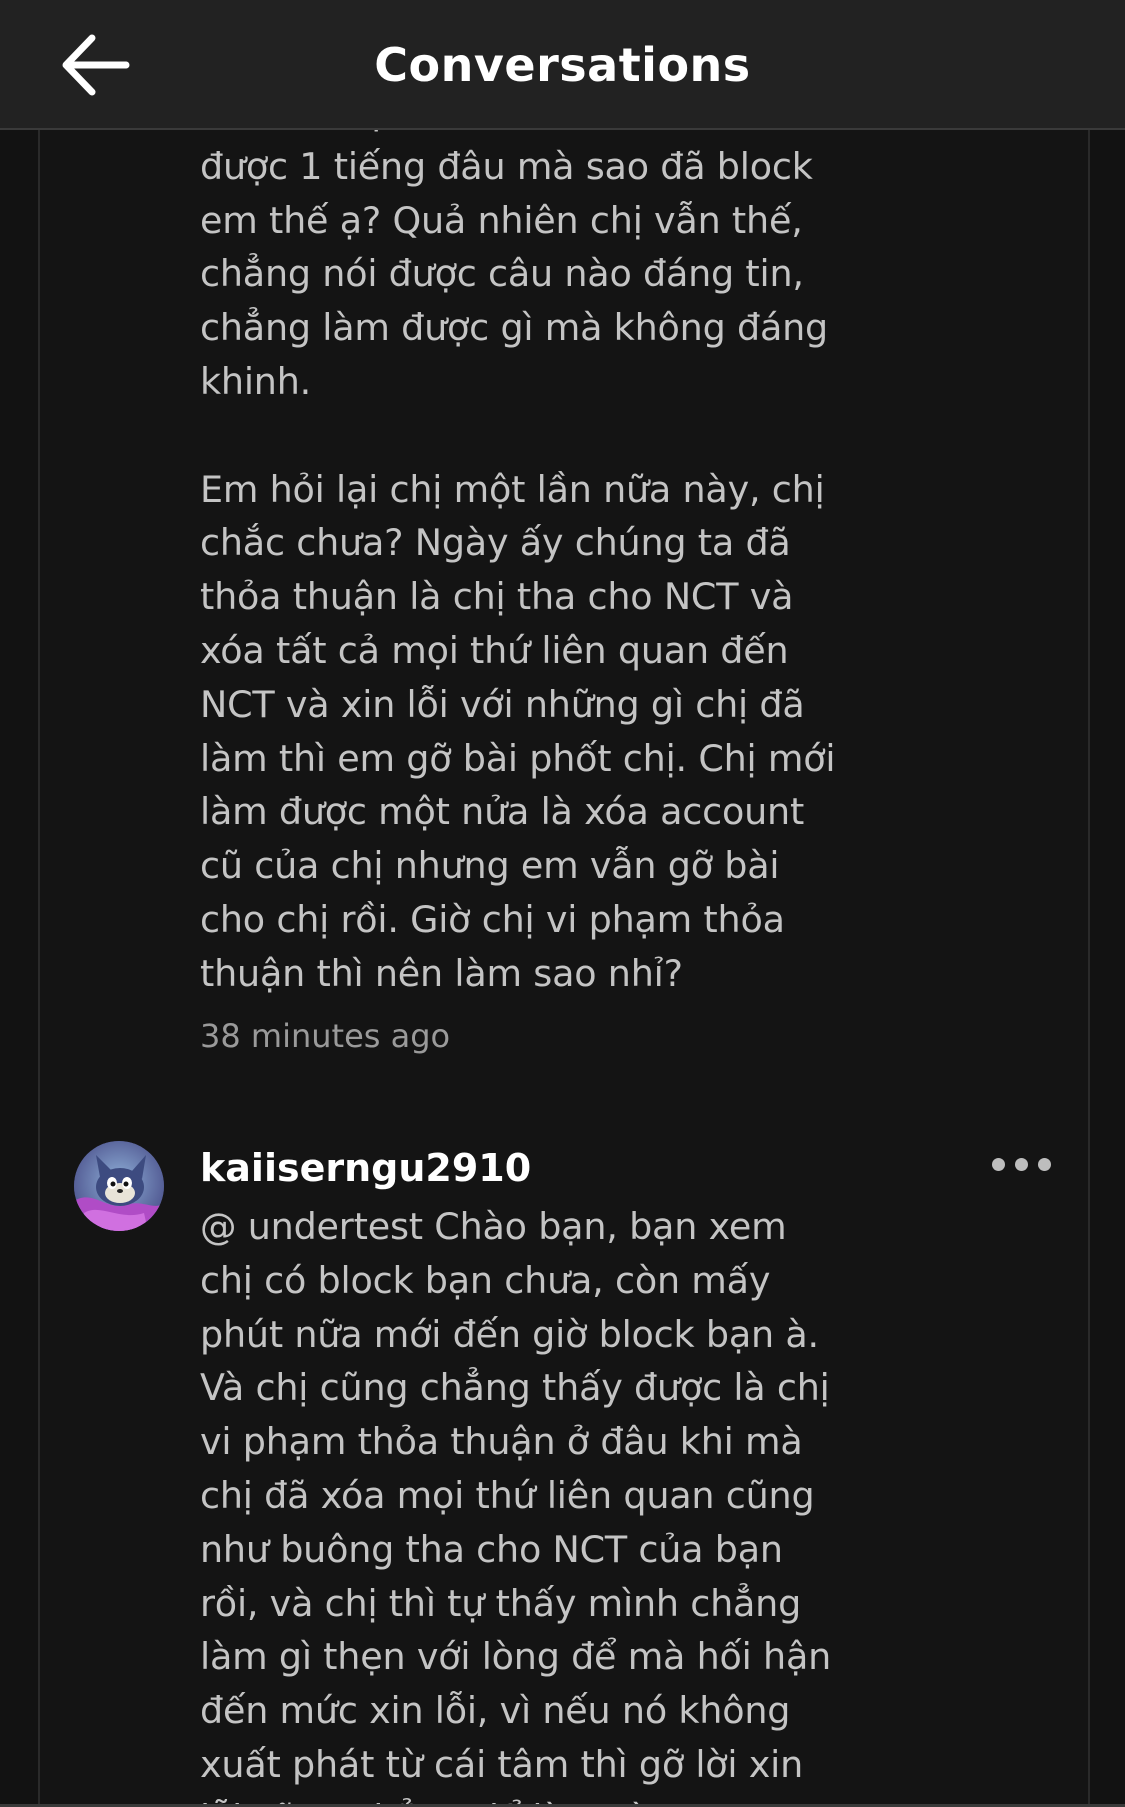 Image resolution: width=1125 pixels, height=1807 pixels. I want to click on avatar, so click(119, 1186).